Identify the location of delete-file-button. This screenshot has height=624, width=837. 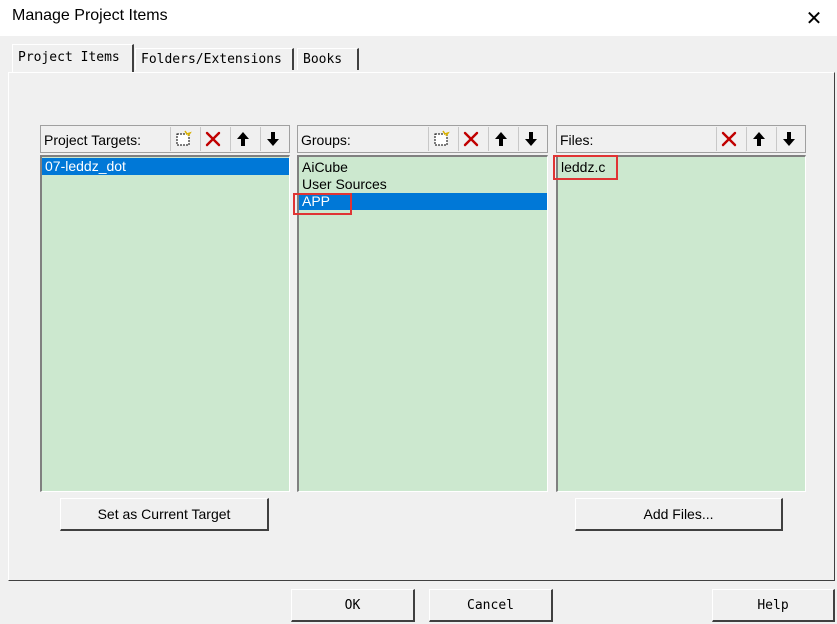
(728, 139).